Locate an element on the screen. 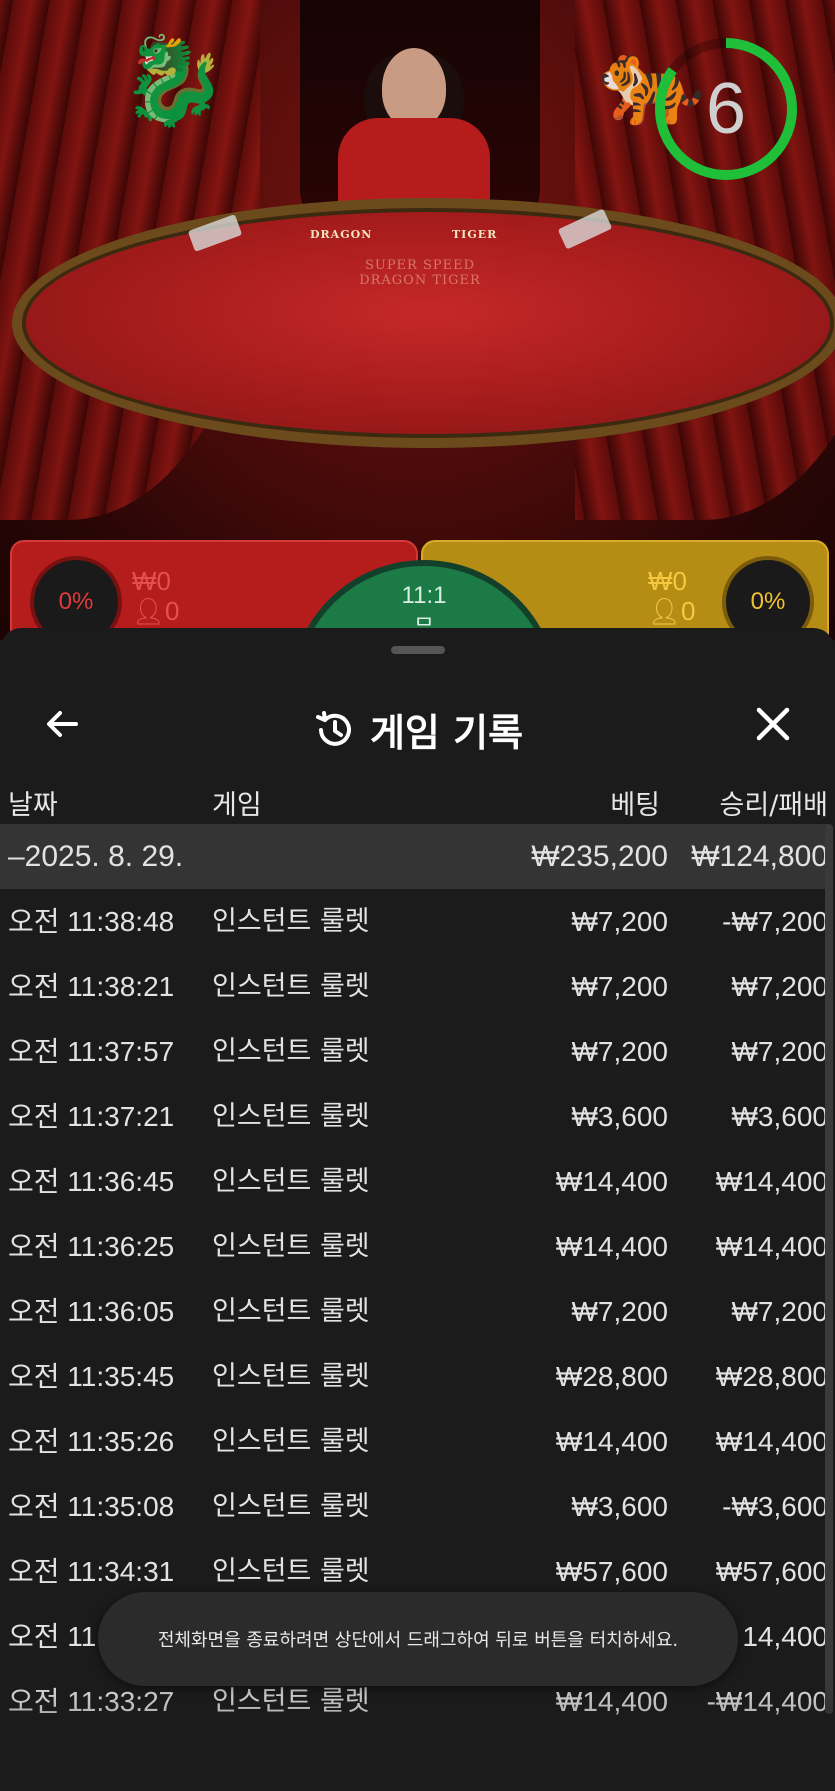  close-icon is located at coordinates (773, 724).